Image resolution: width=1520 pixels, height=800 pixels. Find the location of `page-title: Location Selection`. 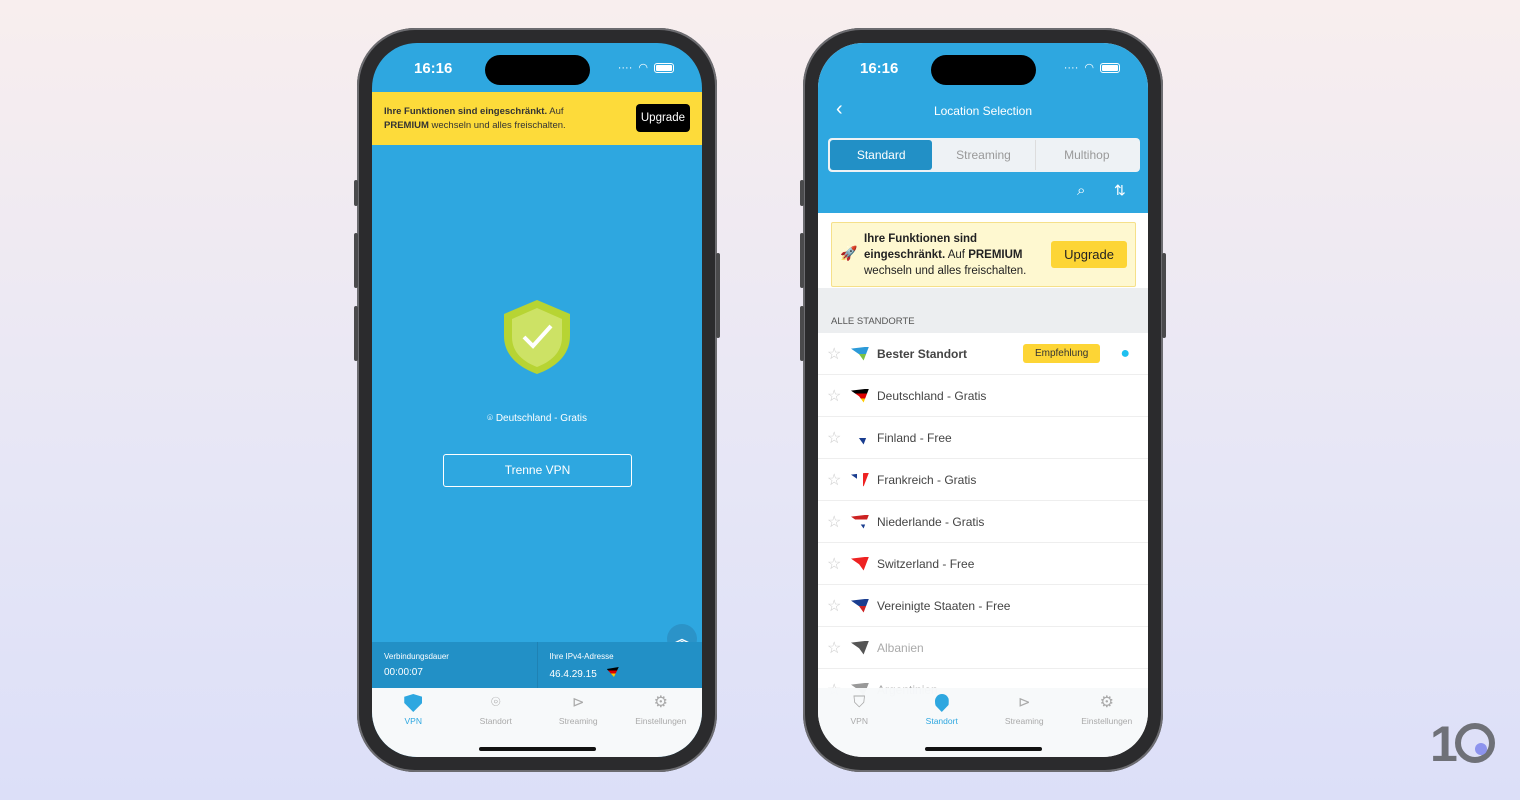

page-title: Location Selection is located at coordinates (983, 111).